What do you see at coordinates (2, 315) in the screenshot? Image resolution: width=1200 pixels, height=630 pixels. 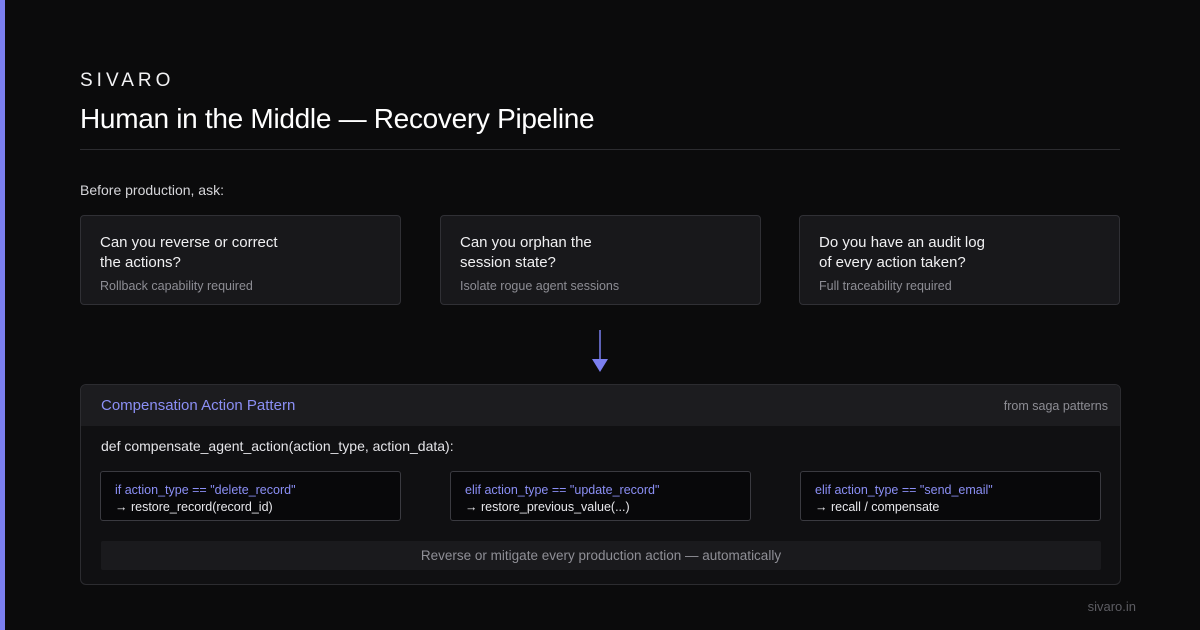 I see `accent-bar` at bounding box center [2, 315].